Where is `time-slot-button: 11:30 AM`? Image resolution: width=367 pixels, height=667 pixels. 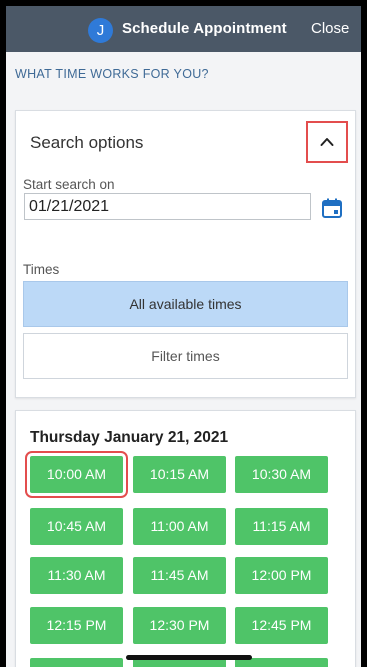 time-slot-button: 11:30 AM is located at coordinates (76, 575).